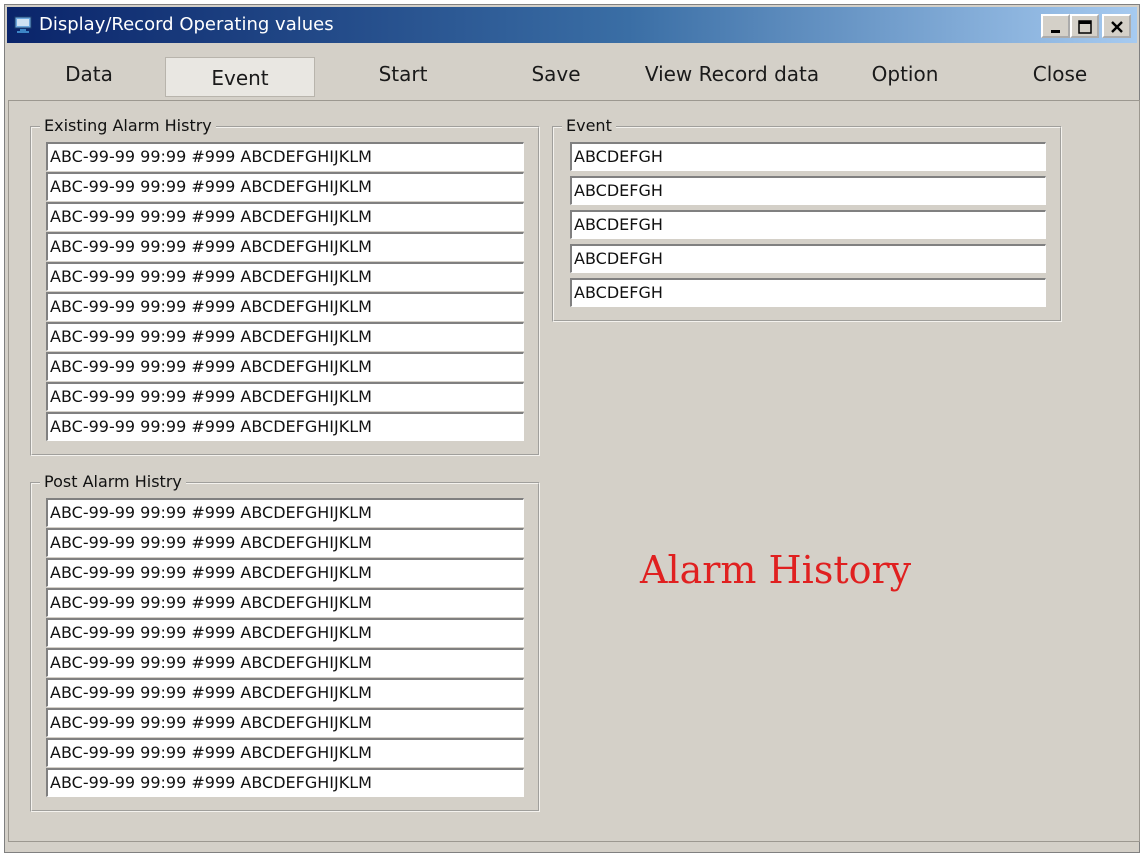  What do you see at coordinates (556, 74) in the screenshot?
I see `menu-save: Save` at bounding box center [556, 74].